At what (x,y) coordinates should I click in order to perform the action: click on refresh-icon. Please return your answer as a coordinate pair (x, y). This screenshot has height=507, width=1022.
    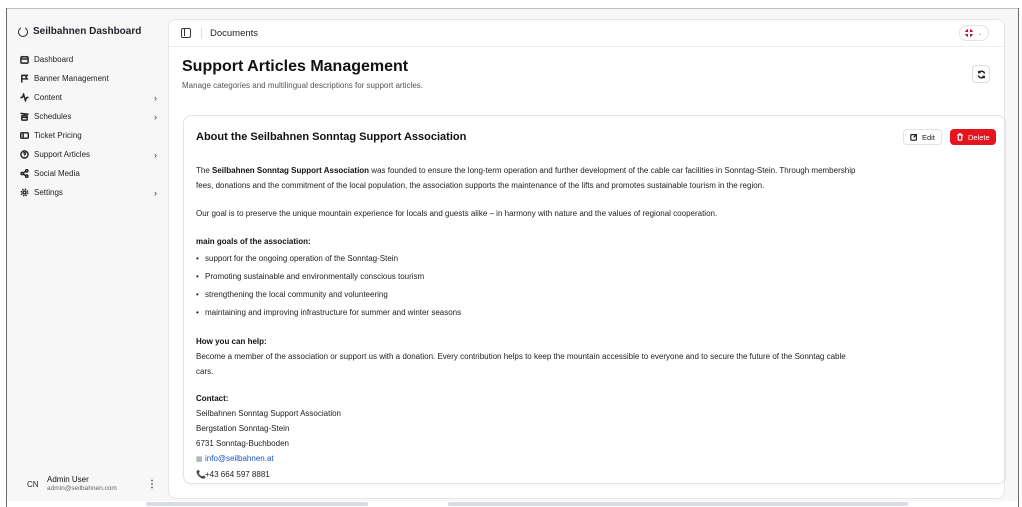
    Looking at the image, I should click on (981, 74).